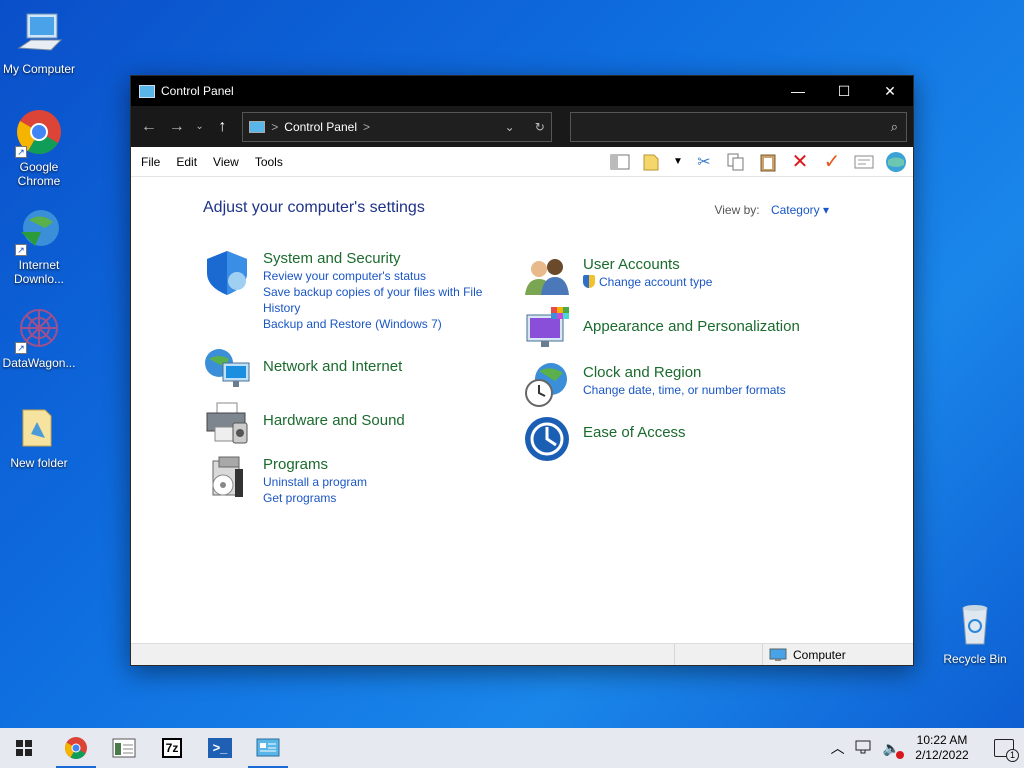 Image resolution: width=1024 pixels, height=768 pixels. What do you see at coordinates (736, 162) in the screenshot?
I see `copy-icon` at bounding box center [736, 162].